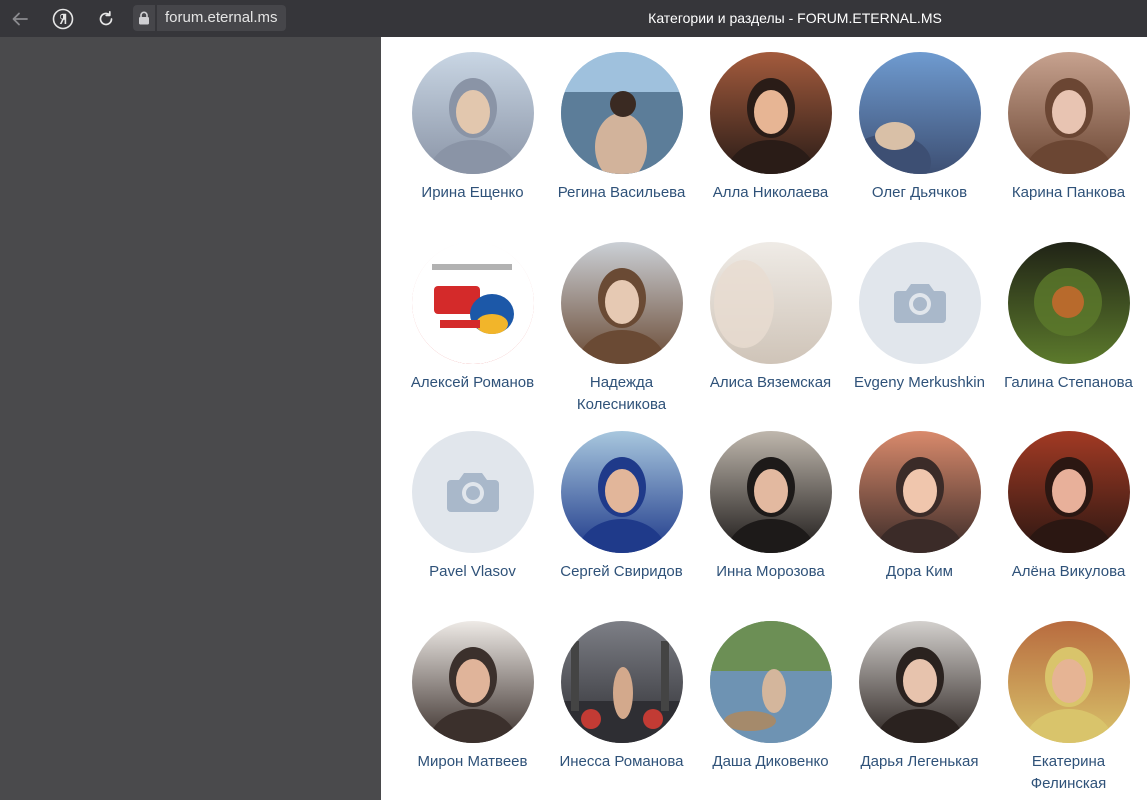  Describe the element at coordinates (472, 383) in the screenshot. I see `friend-name-link: Алексей Романов` at that location.